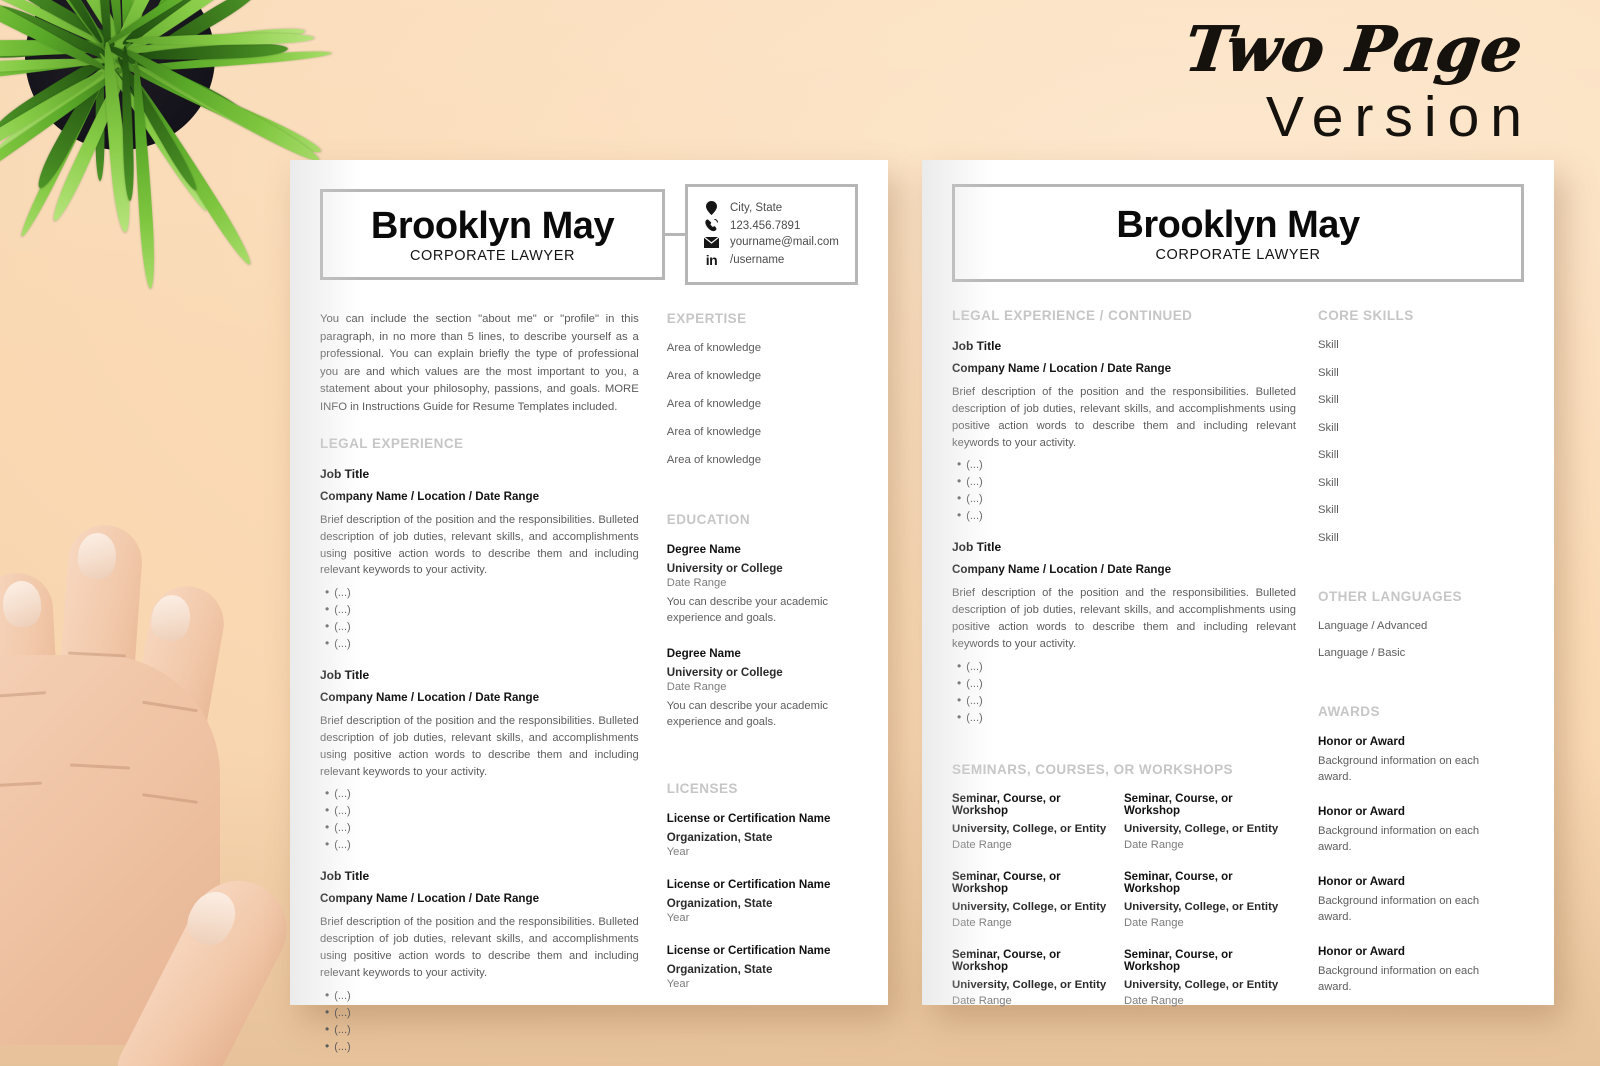 The image size is (1600, 1066). I want to click on expertise-item: Area of knowledge, so click(714, 460).